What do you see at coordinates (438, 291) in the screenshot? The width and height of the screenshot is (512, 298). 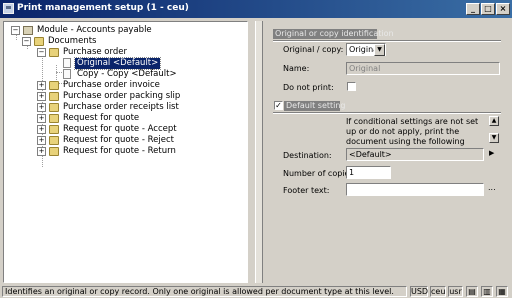 I see `status-company: ceu` at bounding box center [438, 291].